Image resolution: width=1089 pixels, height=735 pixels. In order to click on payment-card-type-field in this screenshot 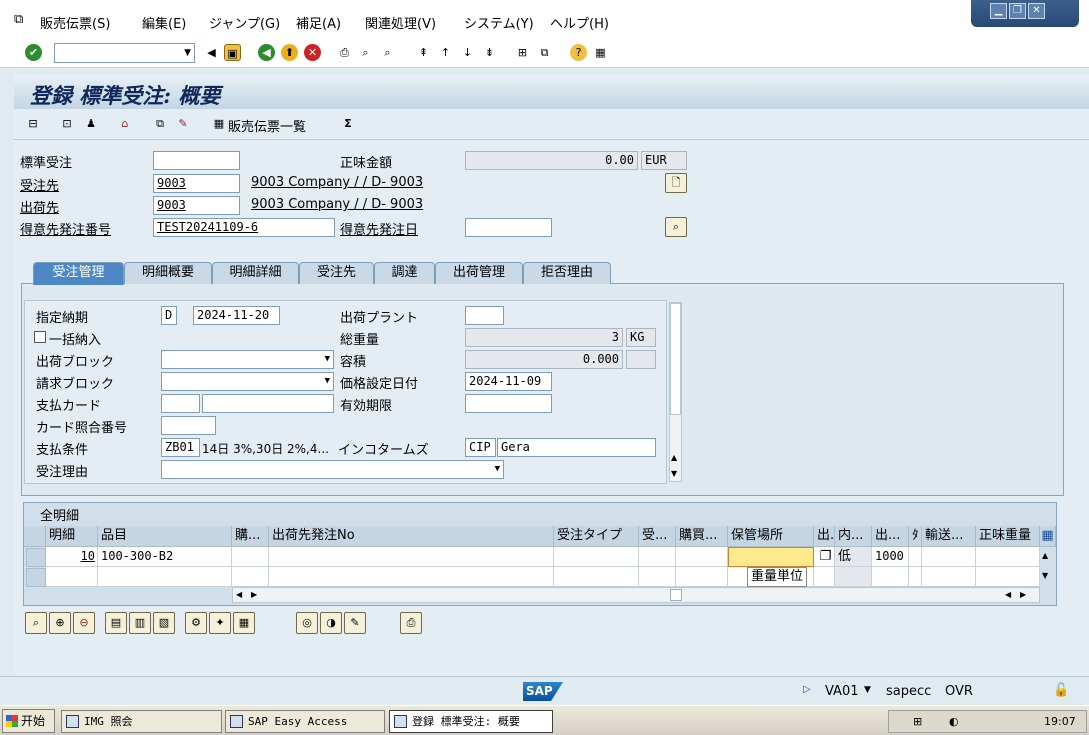, I will do `click(180, 403)`.